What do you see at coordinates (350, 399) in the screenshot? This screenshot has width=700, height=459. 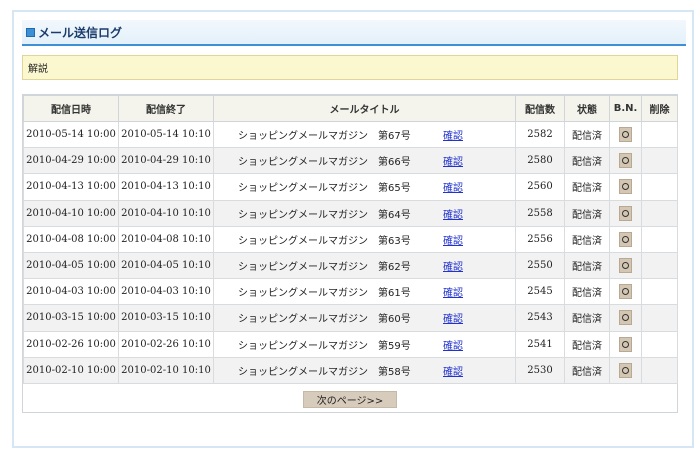 I see `next-page-button: 次のページ>>` at bounding box center [350, 399].